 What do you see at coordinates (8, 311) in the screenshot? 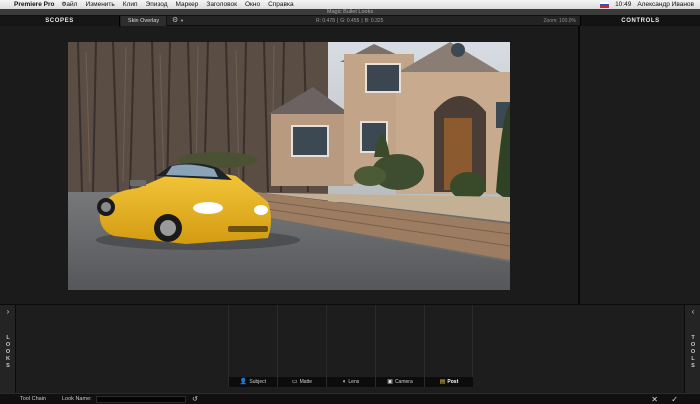
I see `chevron-right-icon: ›` at bounding box center [8, 311].